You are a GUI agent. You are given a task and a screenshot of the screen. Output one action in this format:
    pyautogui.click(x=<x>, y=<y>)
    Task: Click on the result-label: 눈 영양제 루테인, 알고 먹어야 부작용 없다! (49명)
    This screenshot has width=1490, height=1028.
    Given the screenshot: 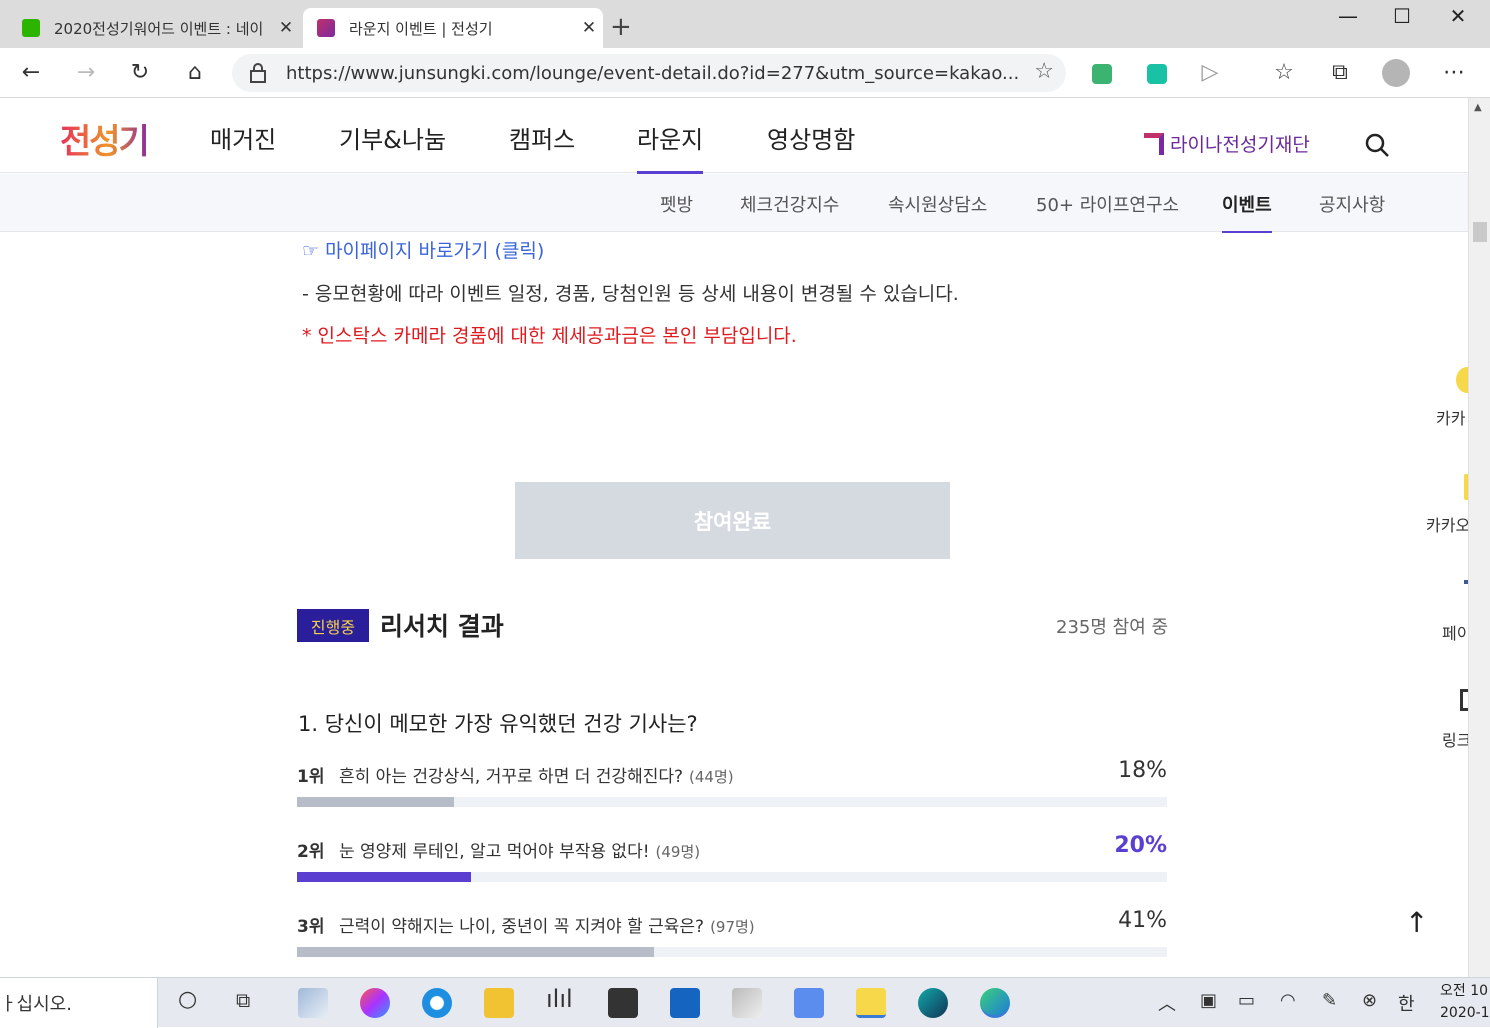 What is the action you would take?
    pyautogui.click(x=520, y=852)
    